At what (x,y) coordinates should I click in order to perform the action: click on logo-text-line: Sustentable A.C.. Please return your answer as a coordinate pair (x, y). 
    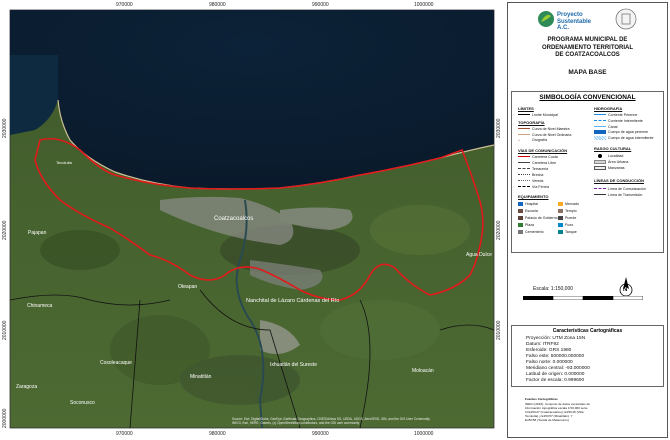
    Looking at the image, I should click on (574, 25).